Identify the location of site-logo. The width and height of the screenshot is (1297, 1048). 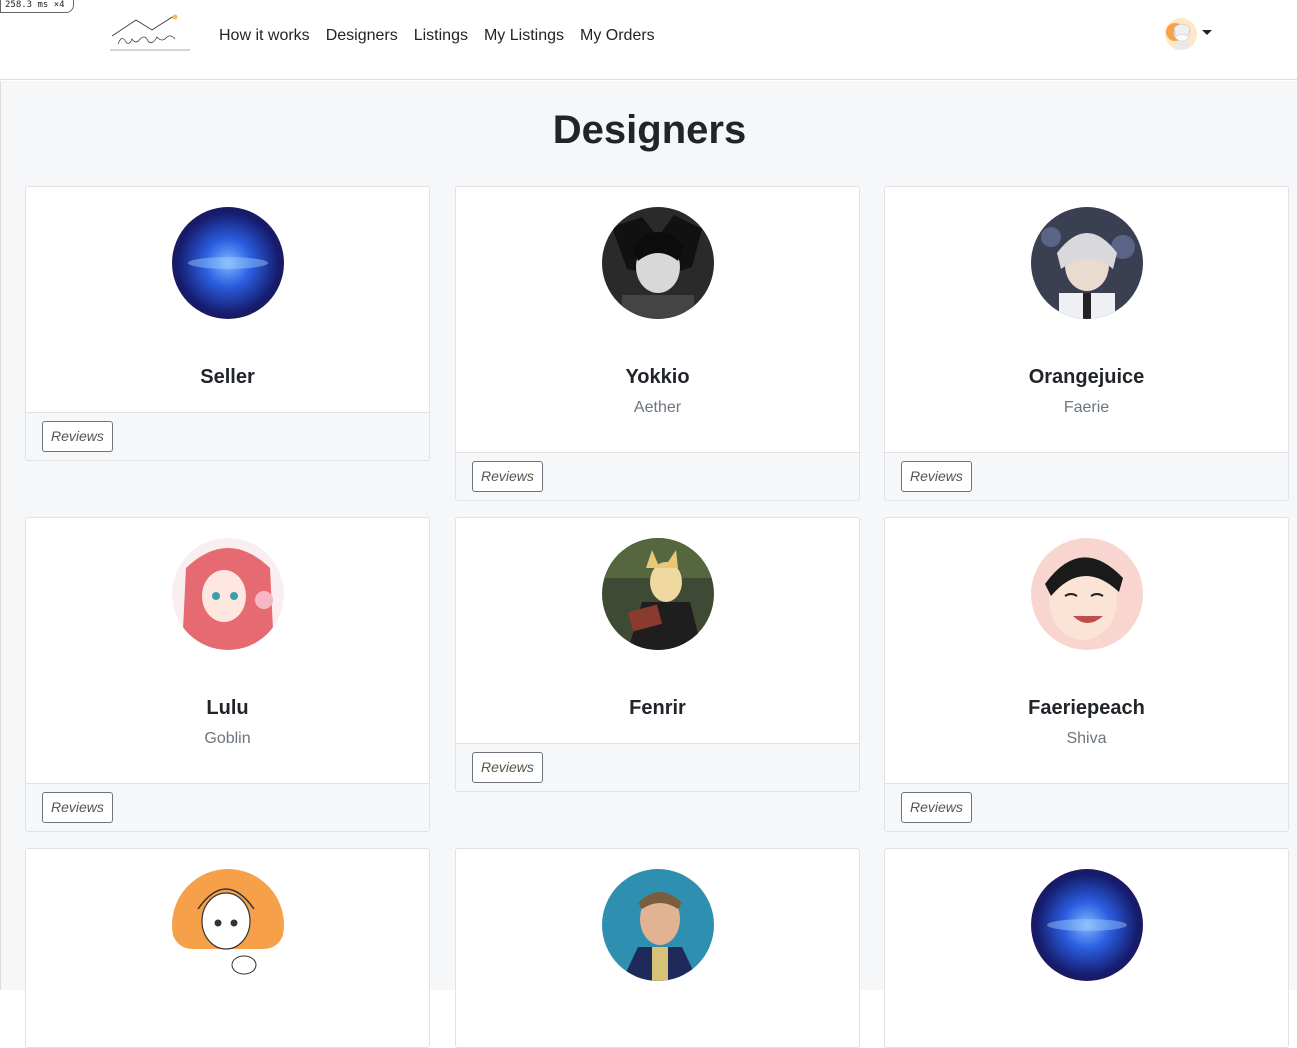
(150, 33).